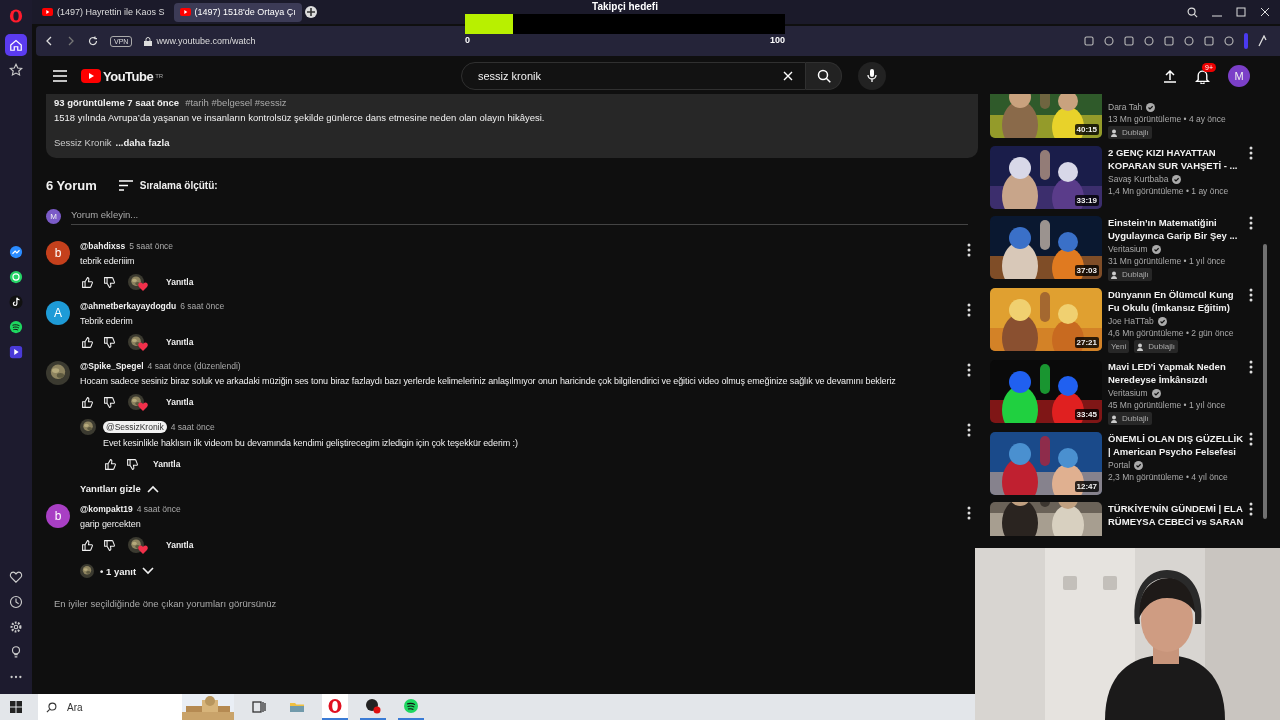 This screenshot has width=1280, height=720. Describe the element at coordinates (16, 45) in the screenshot. I see `home-icon` at that location.